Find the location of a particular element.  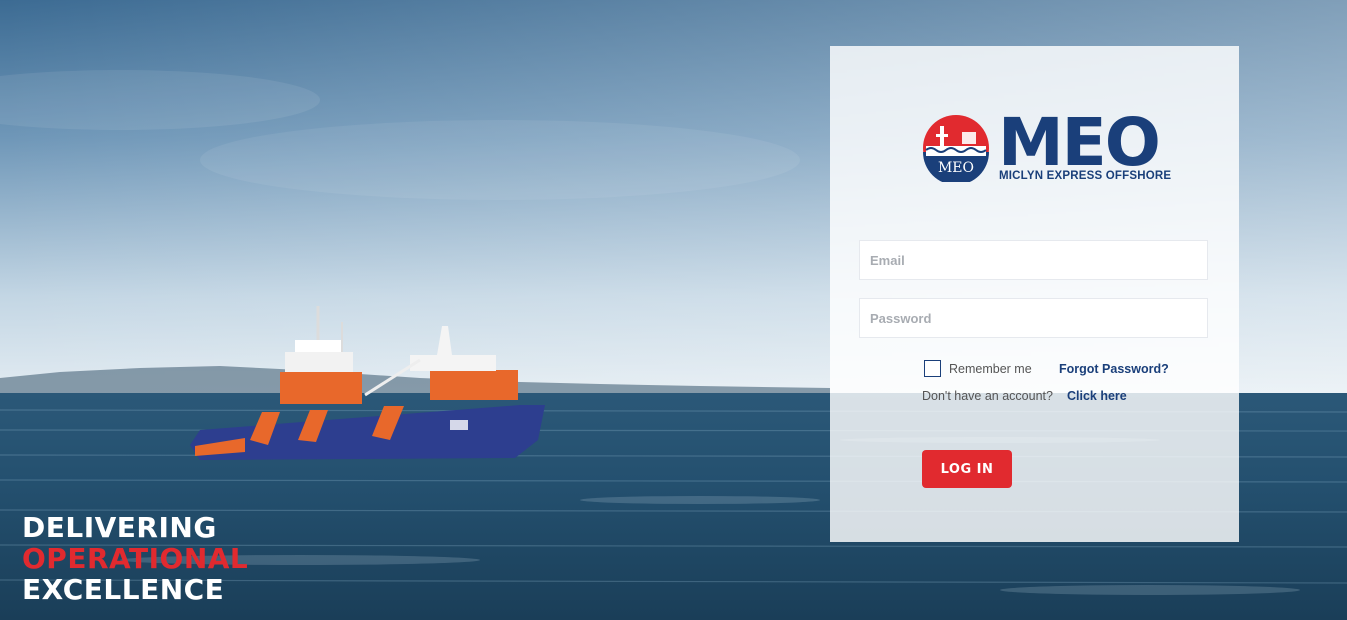

logo-badge-icon: MEO is located at coordinates (956, 148).